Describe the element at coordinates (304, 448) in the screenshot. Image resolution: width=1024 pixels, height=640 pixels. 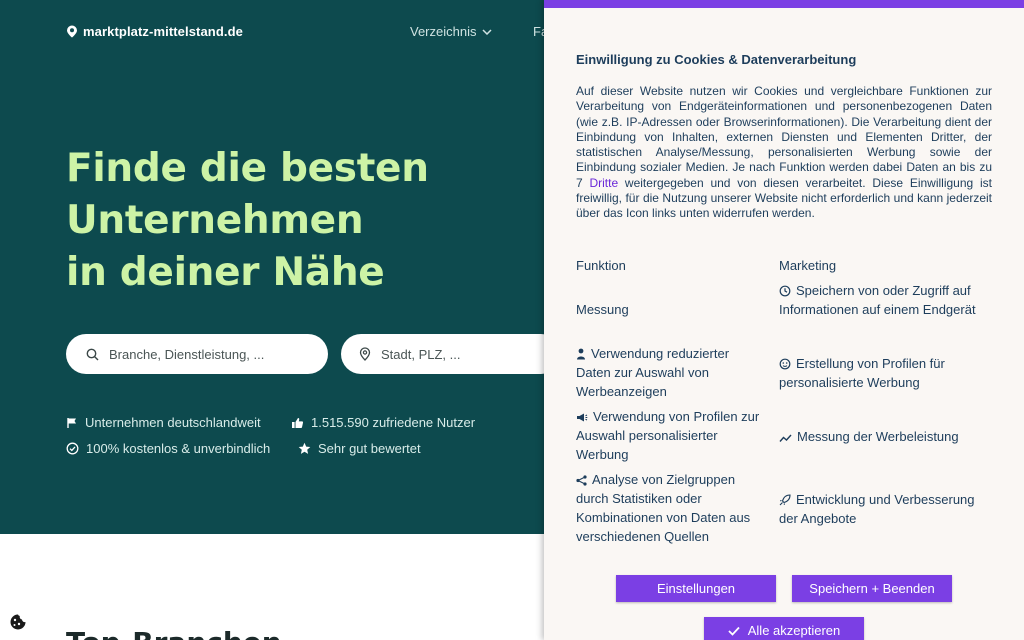
I see `star-icon` at that location.